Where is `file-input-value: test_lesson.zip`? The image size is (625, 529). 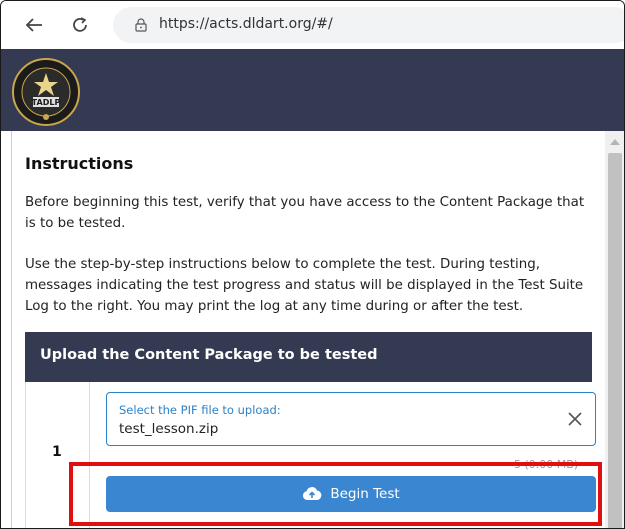 file-input-value: test_lesson.zip is located at coordinates (169, 429).